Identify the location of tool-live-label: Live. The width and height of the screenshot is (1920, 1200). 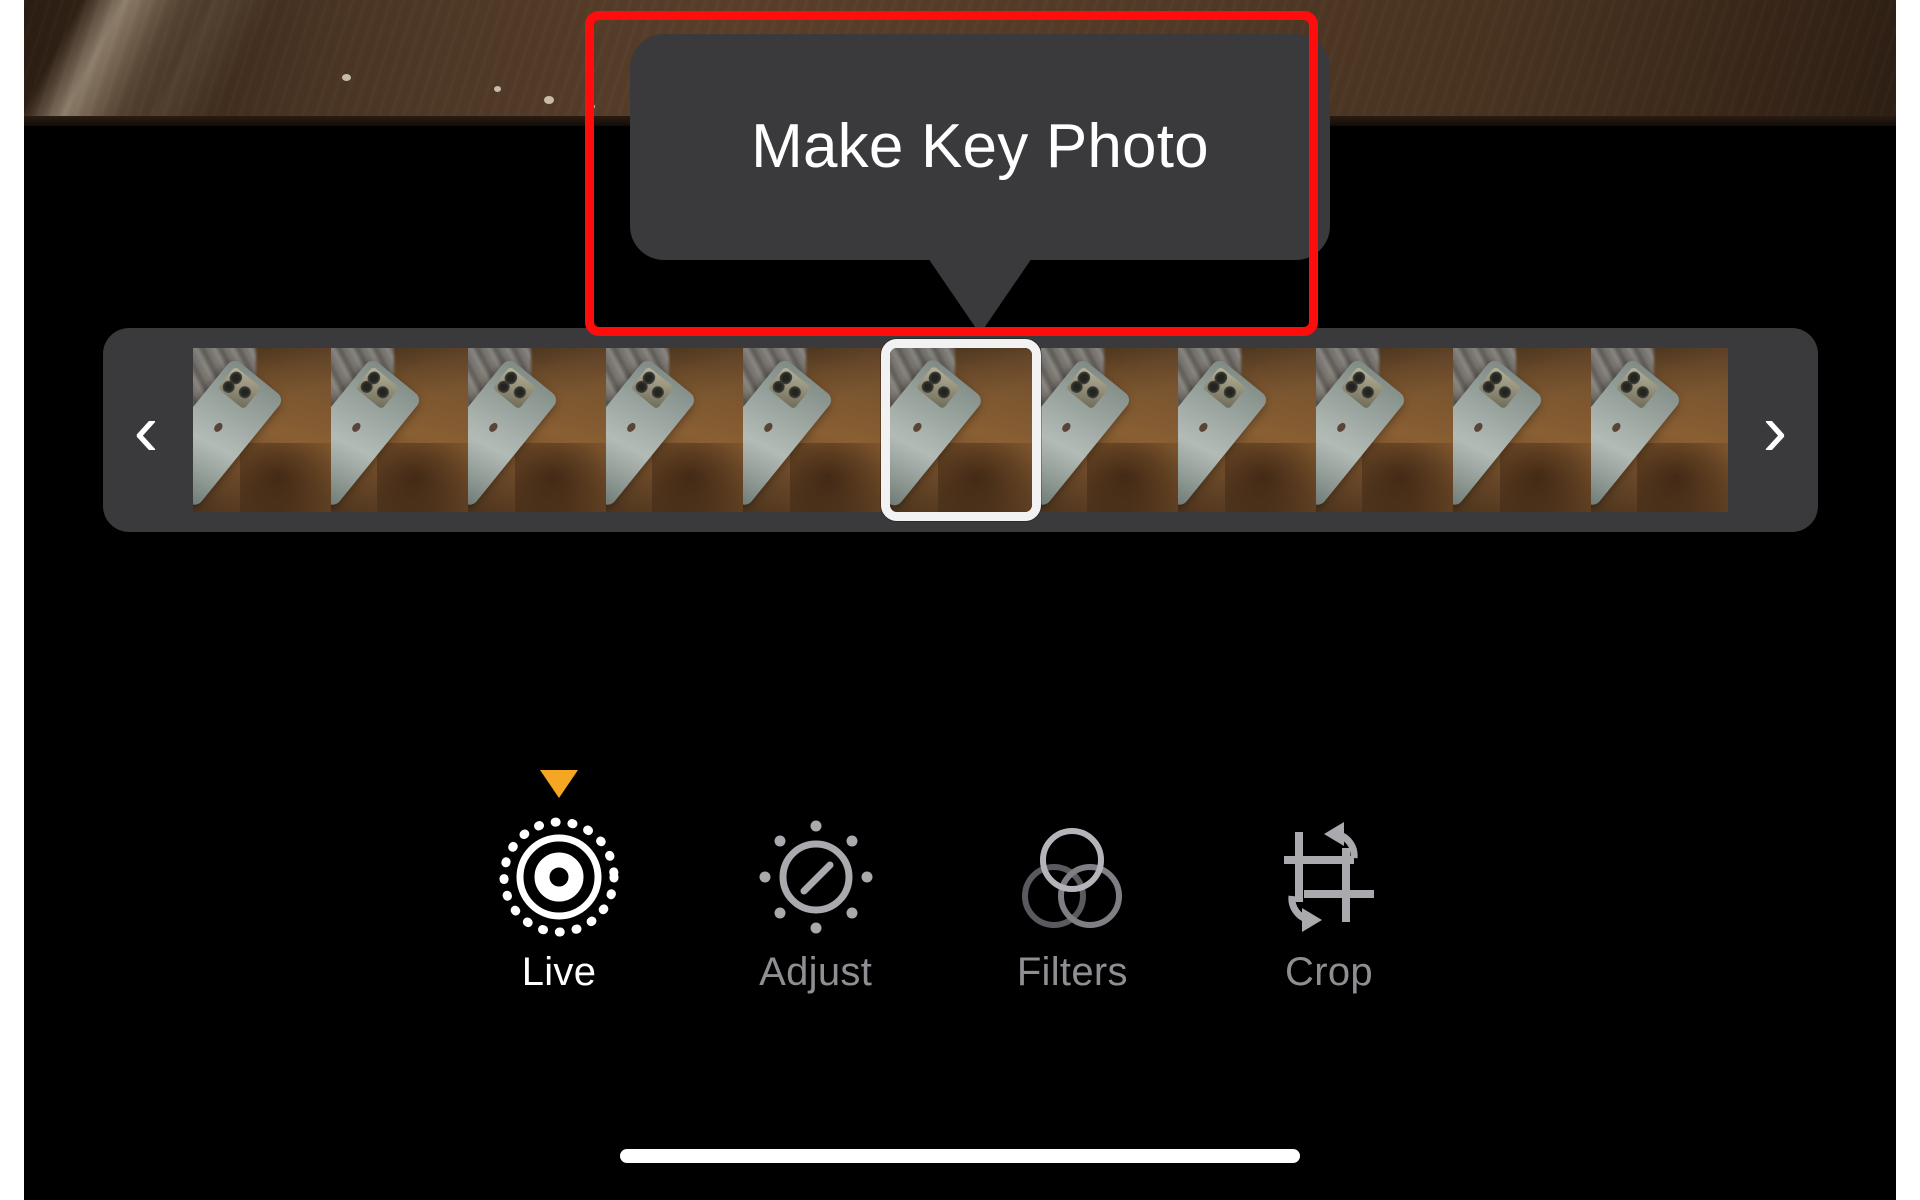
(559, 972).